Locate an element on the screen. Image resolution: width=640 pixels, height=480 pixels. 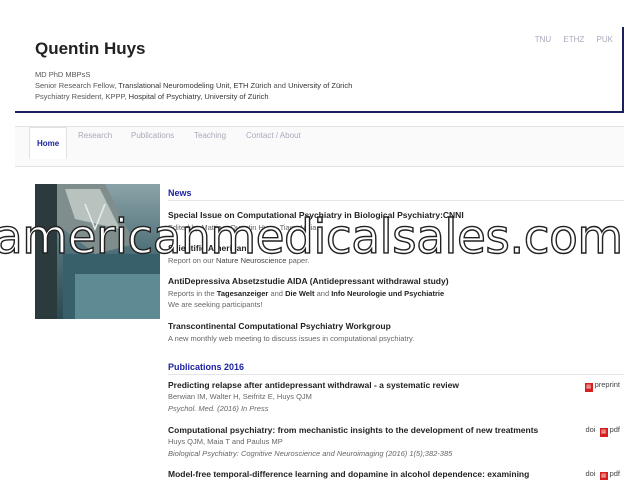
top-links: TNU ETHZ PUK is located at coordinates (569, 39).